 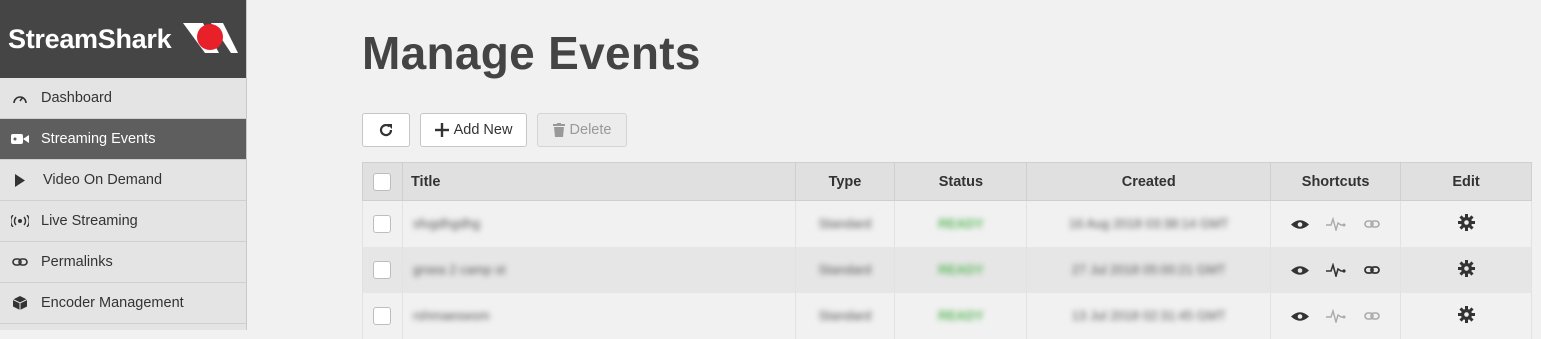 I want to click on sidebar-item-encoder-management: Encoder Management, so click(x=123, y=303).